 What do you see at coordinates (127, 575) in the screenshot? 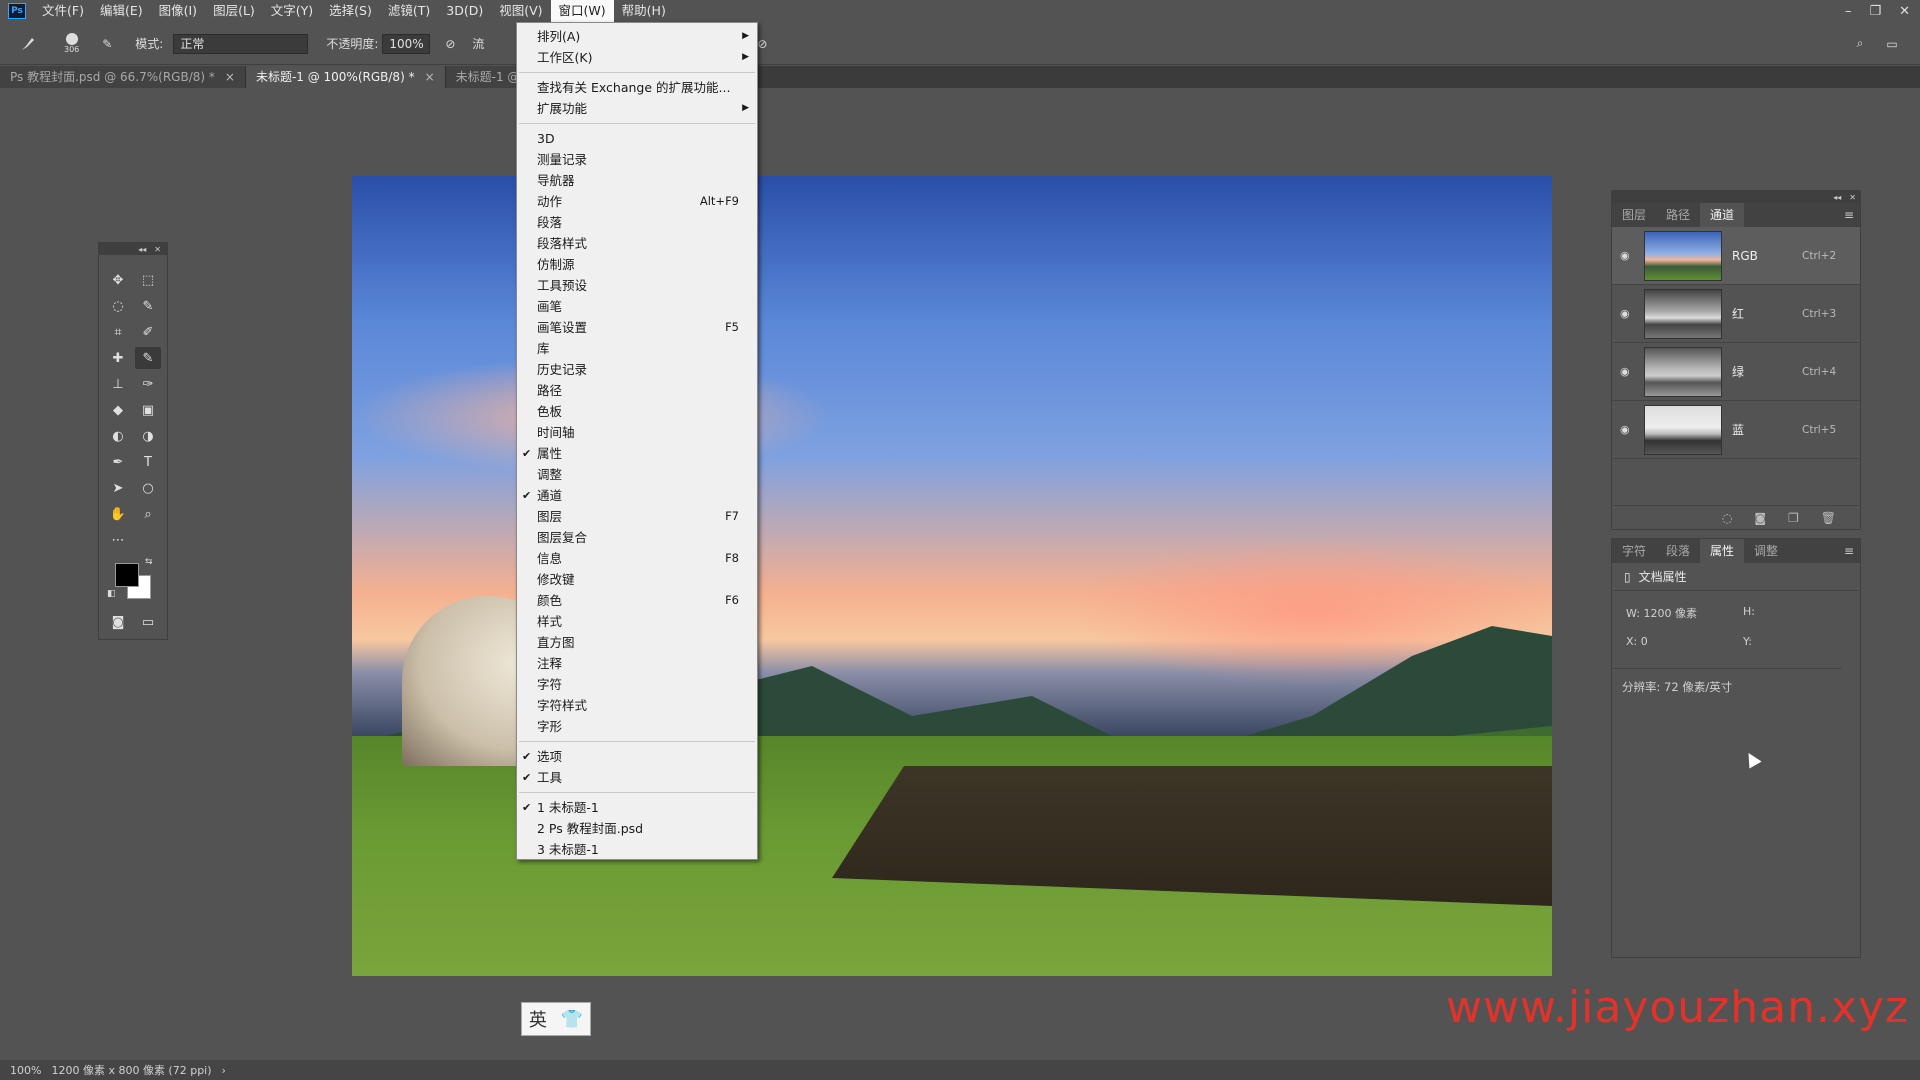
I see `foreground-color-swatch` at bounding box center [127, 575].